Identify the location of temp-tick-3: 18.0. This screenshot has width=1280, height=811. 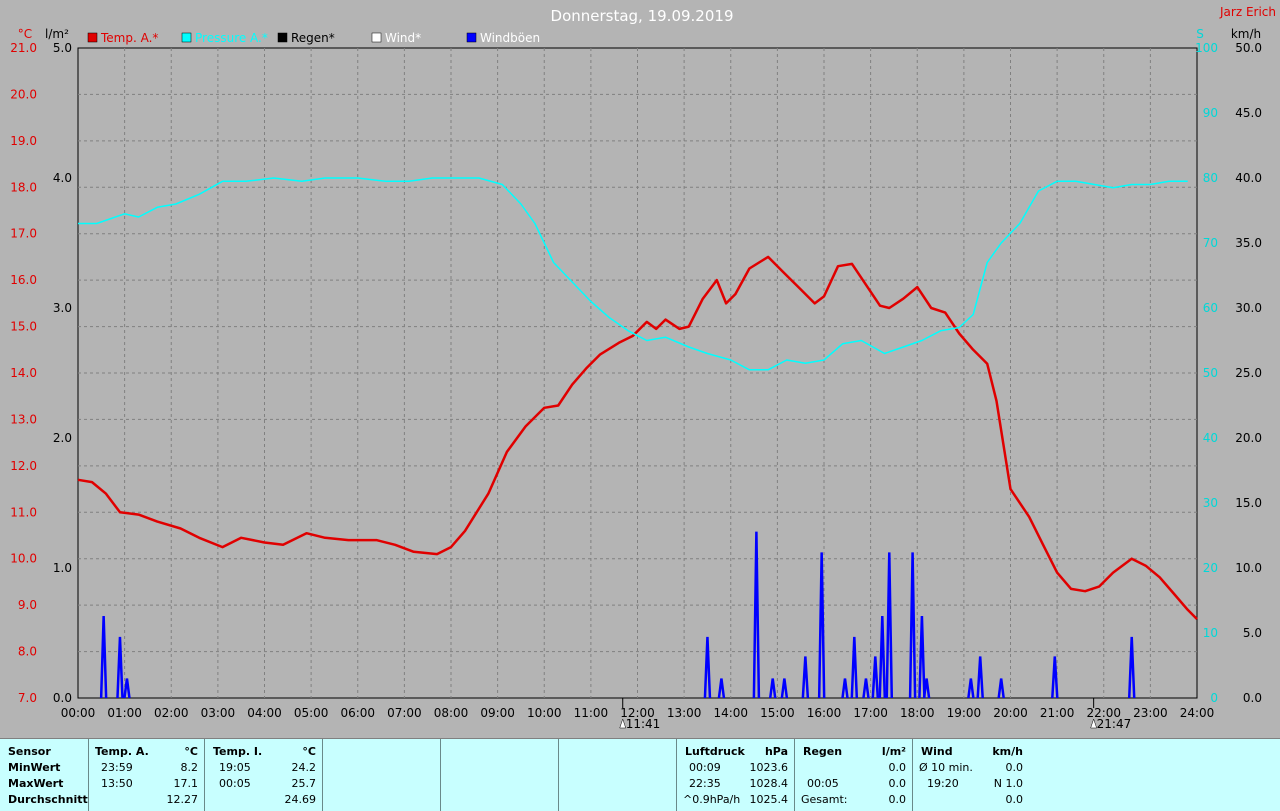
(23, 187).